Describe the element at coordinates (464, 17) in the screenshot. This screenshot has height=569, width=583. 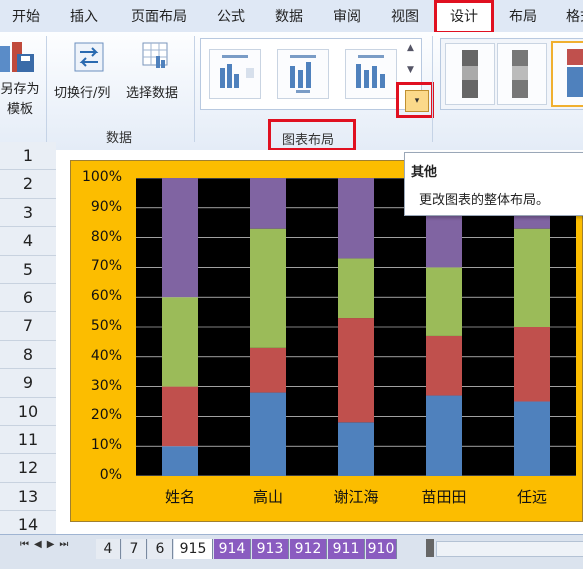
I see `tab-design: 设计` at that location.